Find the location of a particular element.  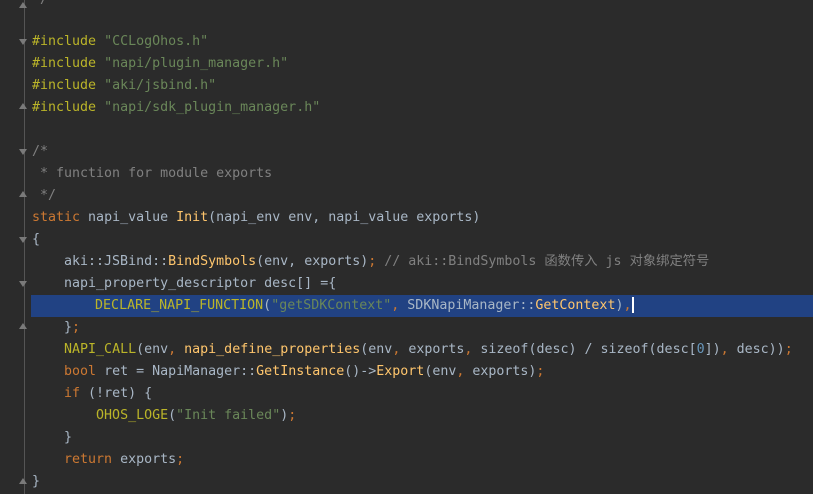

include-path: "aki/jsbind.h" is located at coordinates (160, 85).